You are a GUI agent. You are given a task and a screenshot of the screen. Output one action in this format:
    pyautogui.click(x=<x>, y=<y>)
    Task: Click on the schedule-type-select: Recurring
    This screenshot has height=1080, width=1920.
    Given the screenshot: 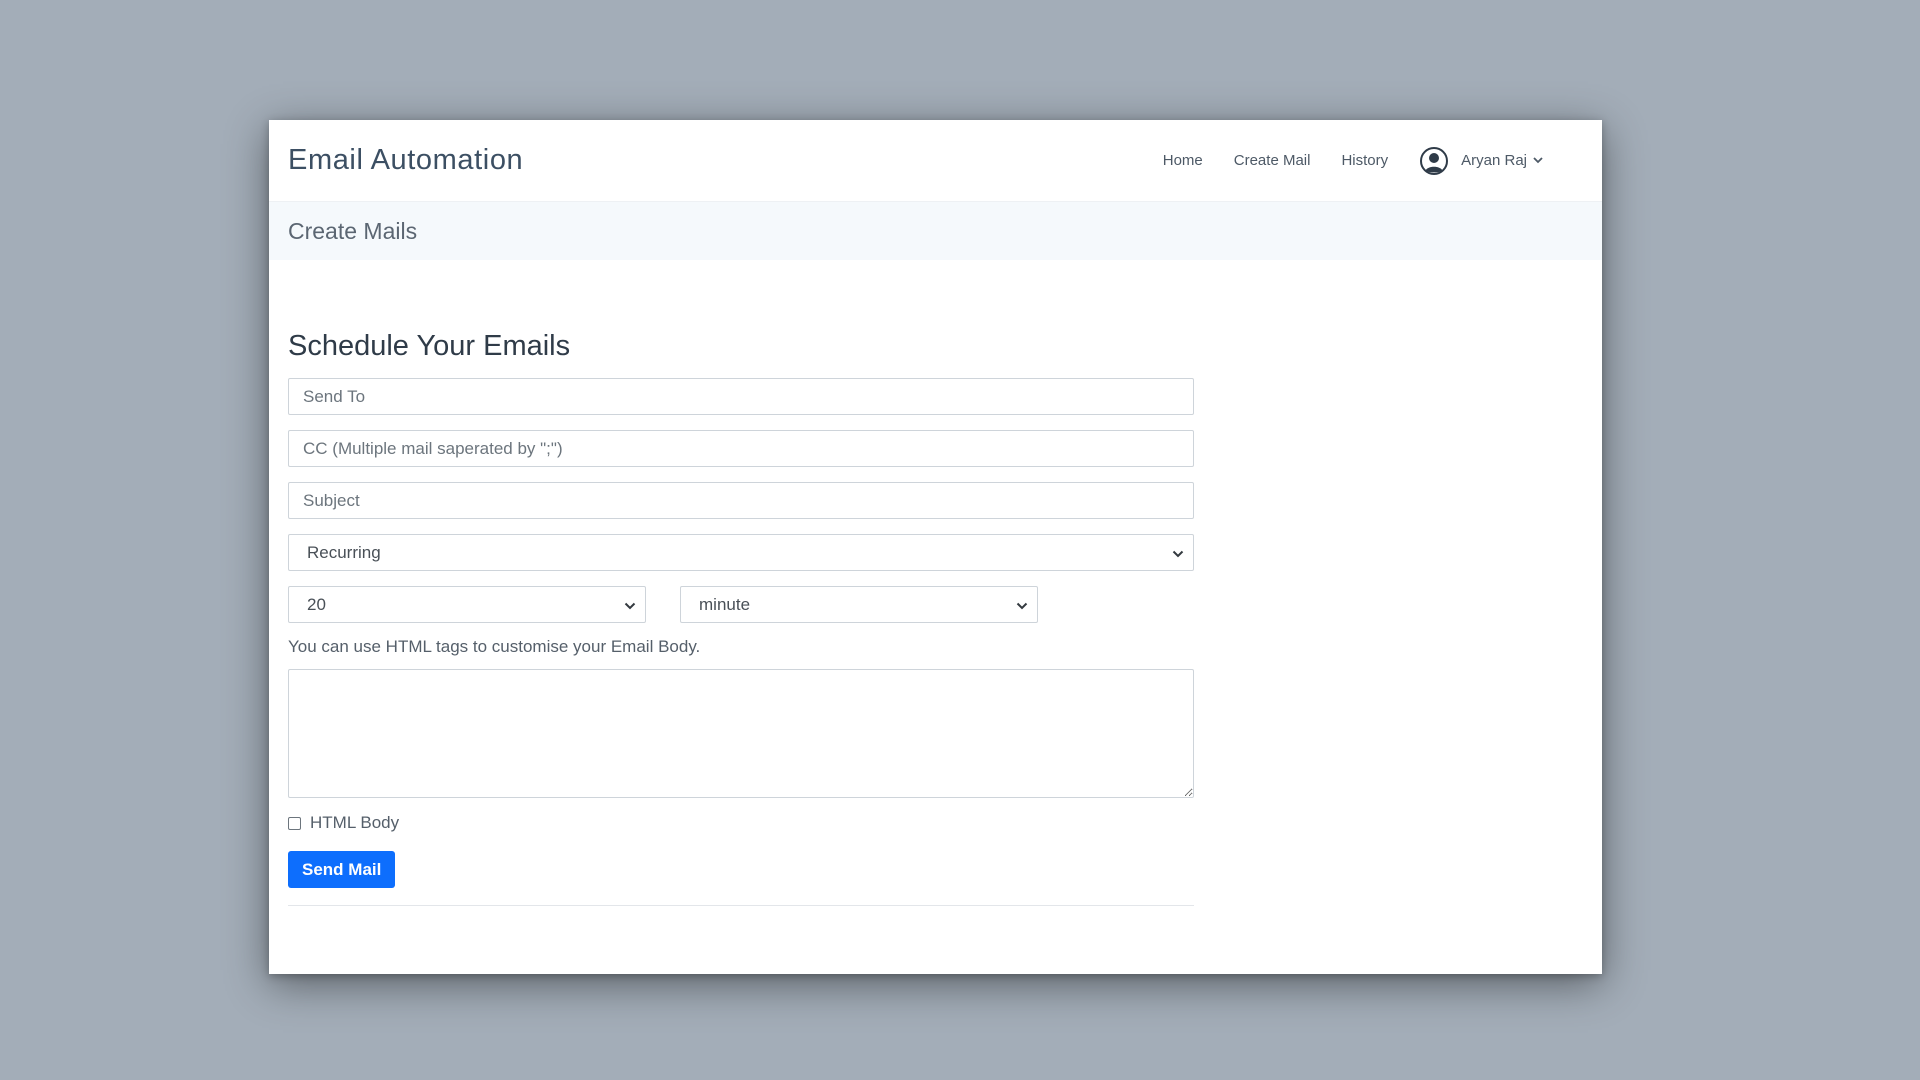 What is the action you would take?
    pyautogui.click(x=741, y=552)
    